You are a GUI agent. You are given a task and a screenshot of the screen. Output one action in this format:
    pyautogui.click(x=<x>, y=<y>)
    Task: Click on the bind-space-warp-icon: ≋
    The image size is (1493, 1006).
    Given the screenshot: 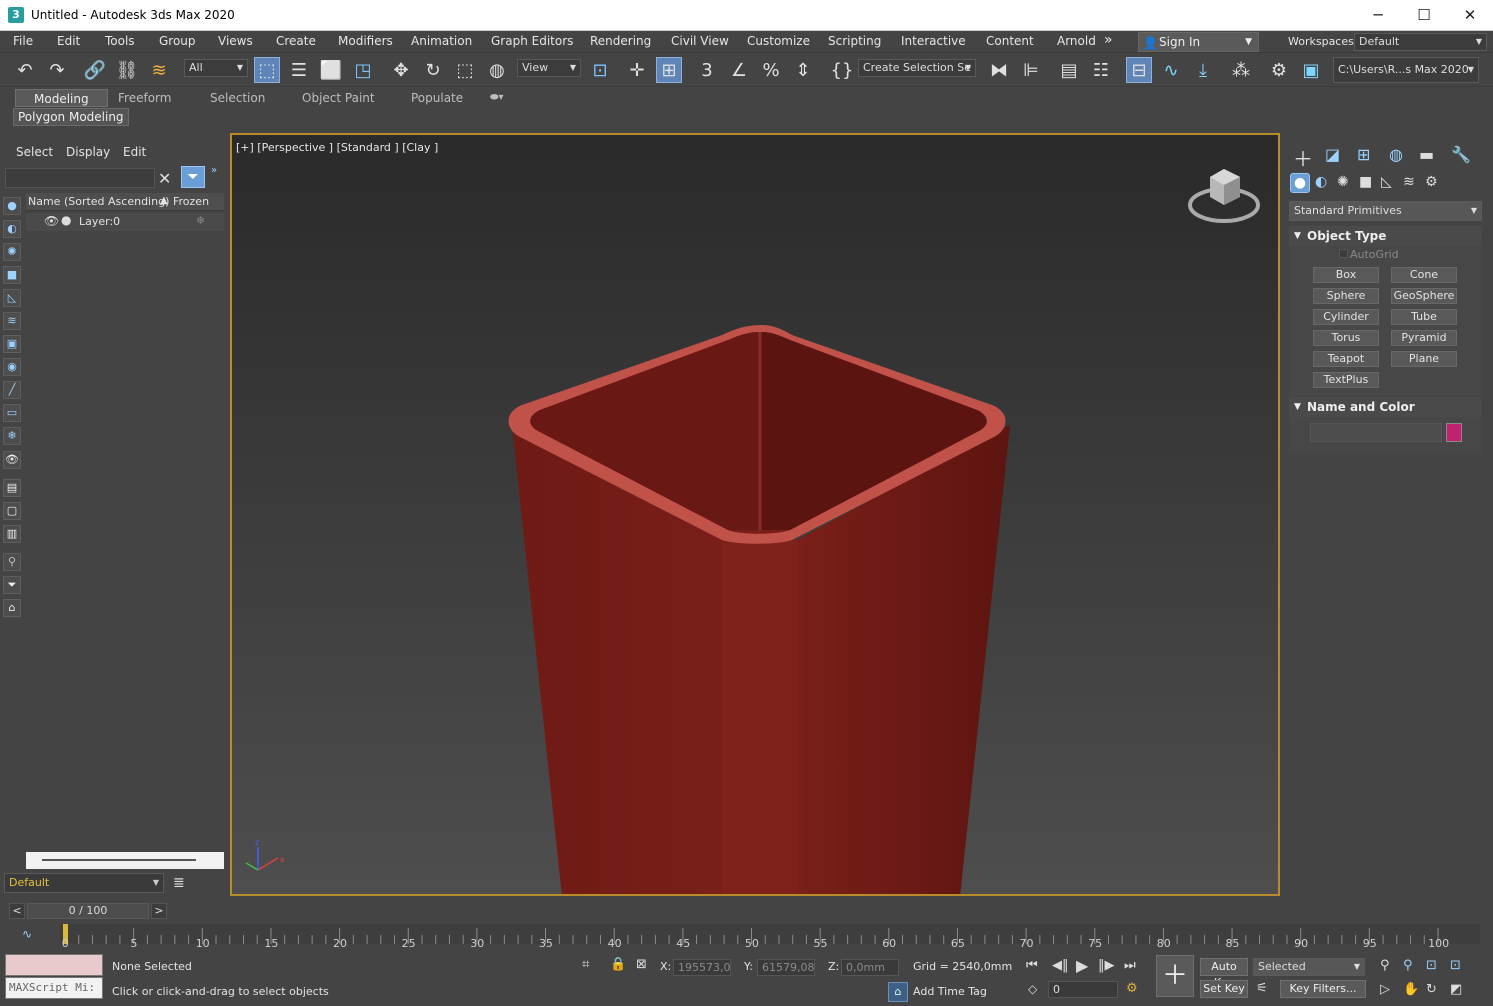 What is the action you would take?
    pyautogui.click(x=159, y=70)
    